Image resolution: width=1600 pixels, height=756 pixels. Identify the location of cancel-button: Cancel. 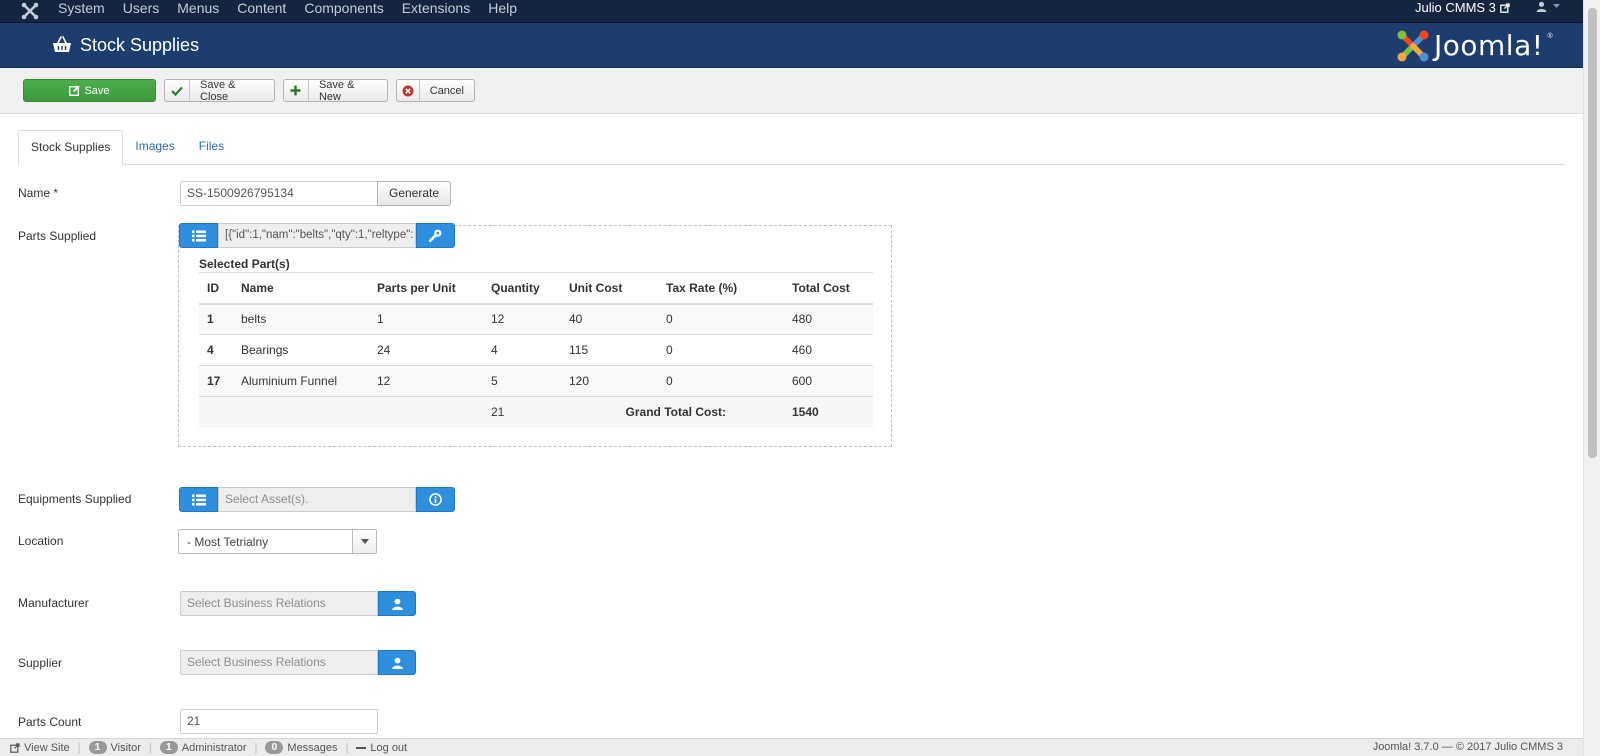
(435, 90).